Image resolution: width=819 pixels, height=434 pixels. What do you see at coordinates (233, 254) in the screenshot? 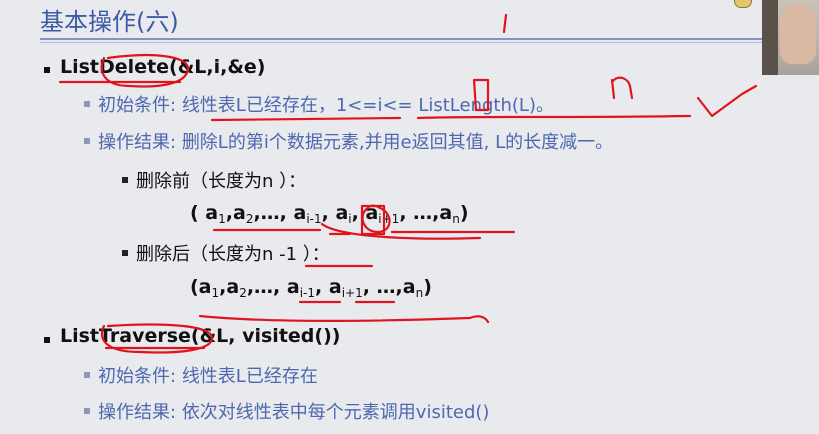
I see `after-label: 删除后（长度为n -1 ）：` at bounding box center [233, 254].